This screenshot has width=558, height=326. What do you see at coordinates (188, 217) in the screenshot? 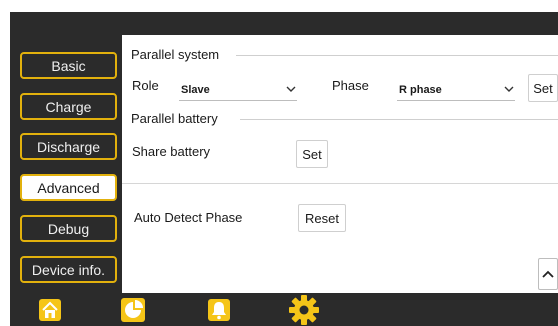
I see `auto-detect-phase-label: Auto Detect Phase` at bounding box center [188, 217].